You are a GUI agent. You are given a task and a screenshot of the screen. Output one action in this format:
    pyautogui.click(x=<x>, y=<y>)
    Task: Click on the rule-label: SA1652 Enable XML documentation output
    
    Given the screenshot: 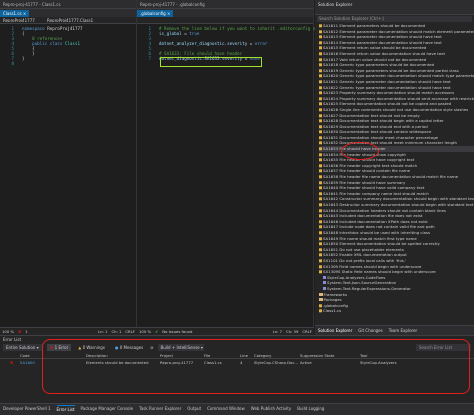 What is the action you would take?
    pyautogui.click(x=365, y=255)
    